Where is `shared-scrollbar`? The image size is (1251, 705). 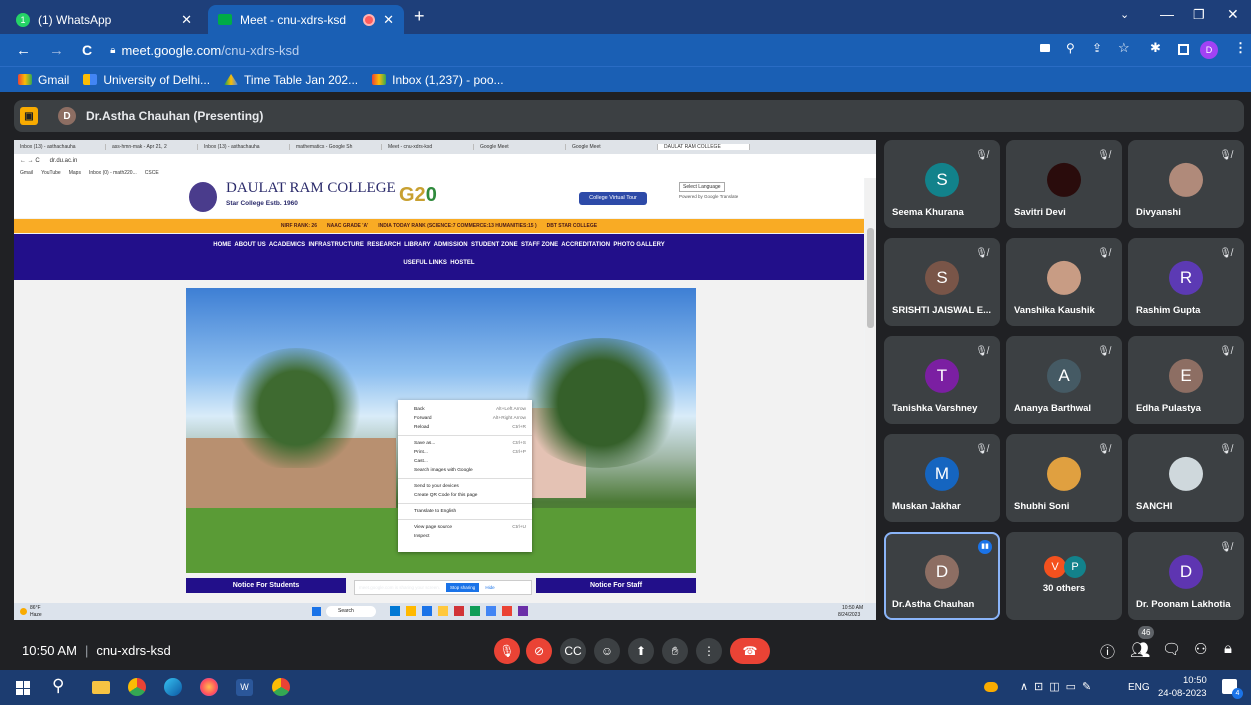
shared-scrollbar is located at coordinates (870, 399).